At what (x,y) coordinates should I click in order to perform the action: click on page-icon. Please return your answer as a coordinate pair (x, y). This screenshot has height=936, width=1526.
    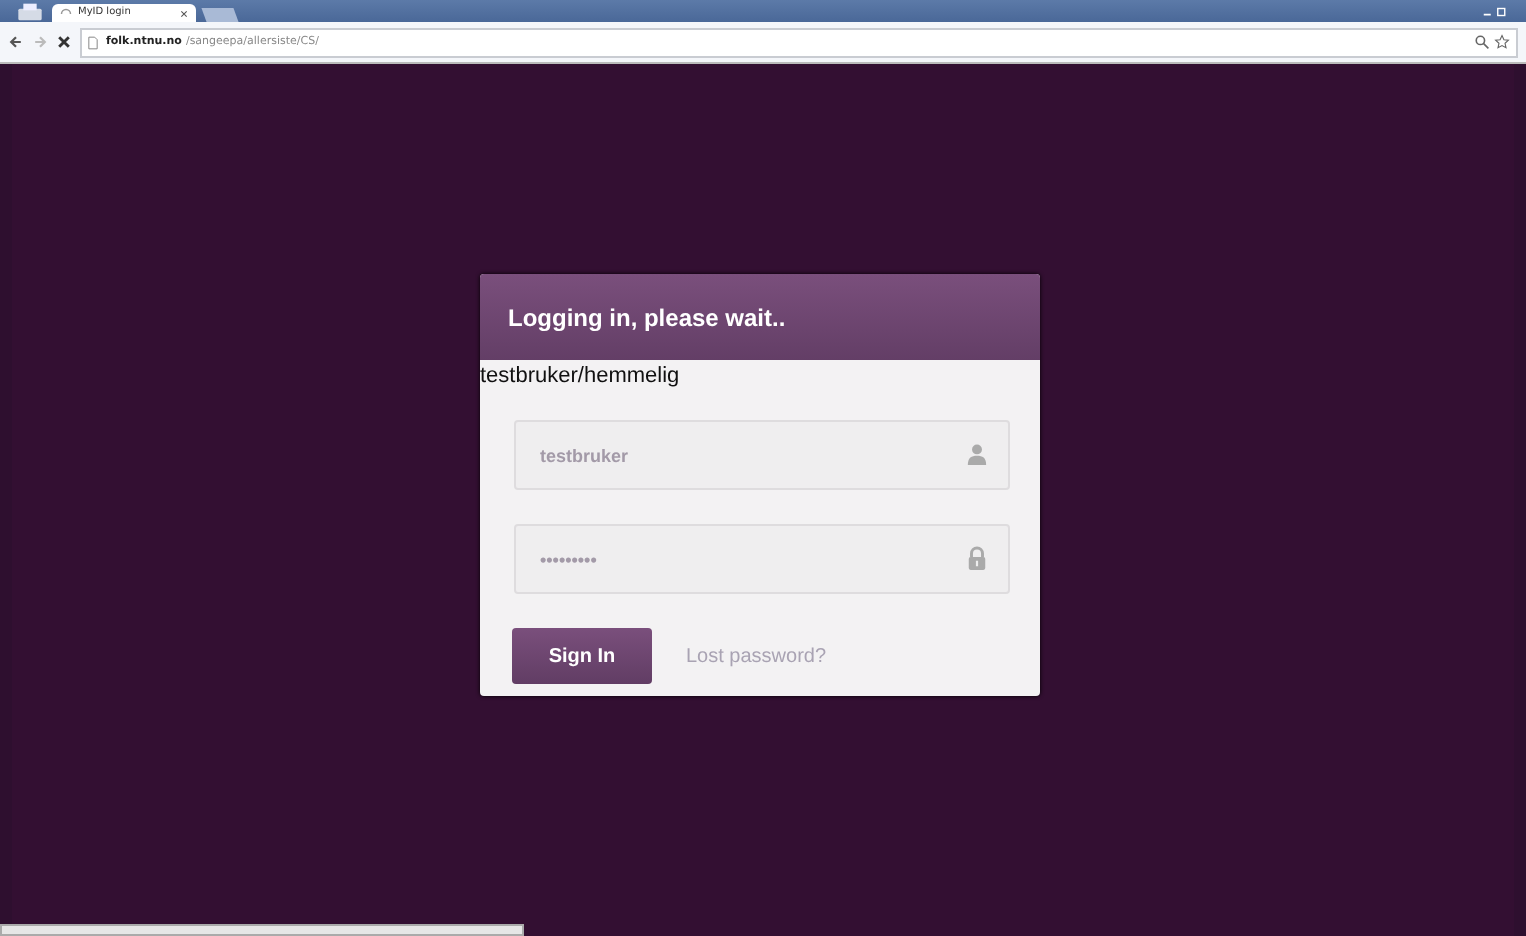
    Looking at the image, I should click on (93, 42).